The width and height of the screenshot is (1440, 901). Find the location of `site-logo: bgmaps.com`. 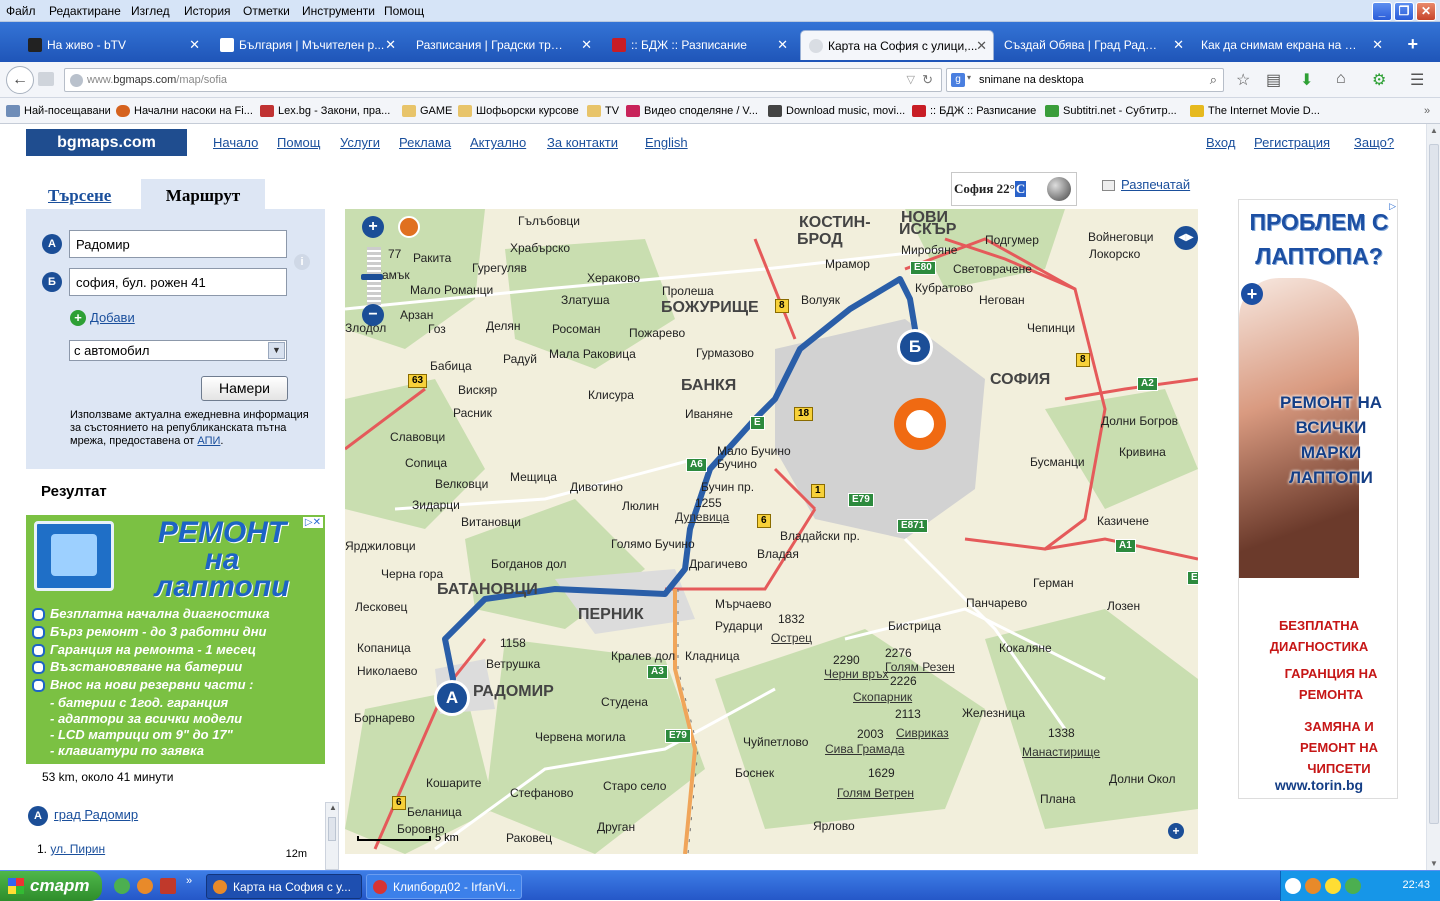

site-logo: bgmaps.com is located at coordinates (106, 142).